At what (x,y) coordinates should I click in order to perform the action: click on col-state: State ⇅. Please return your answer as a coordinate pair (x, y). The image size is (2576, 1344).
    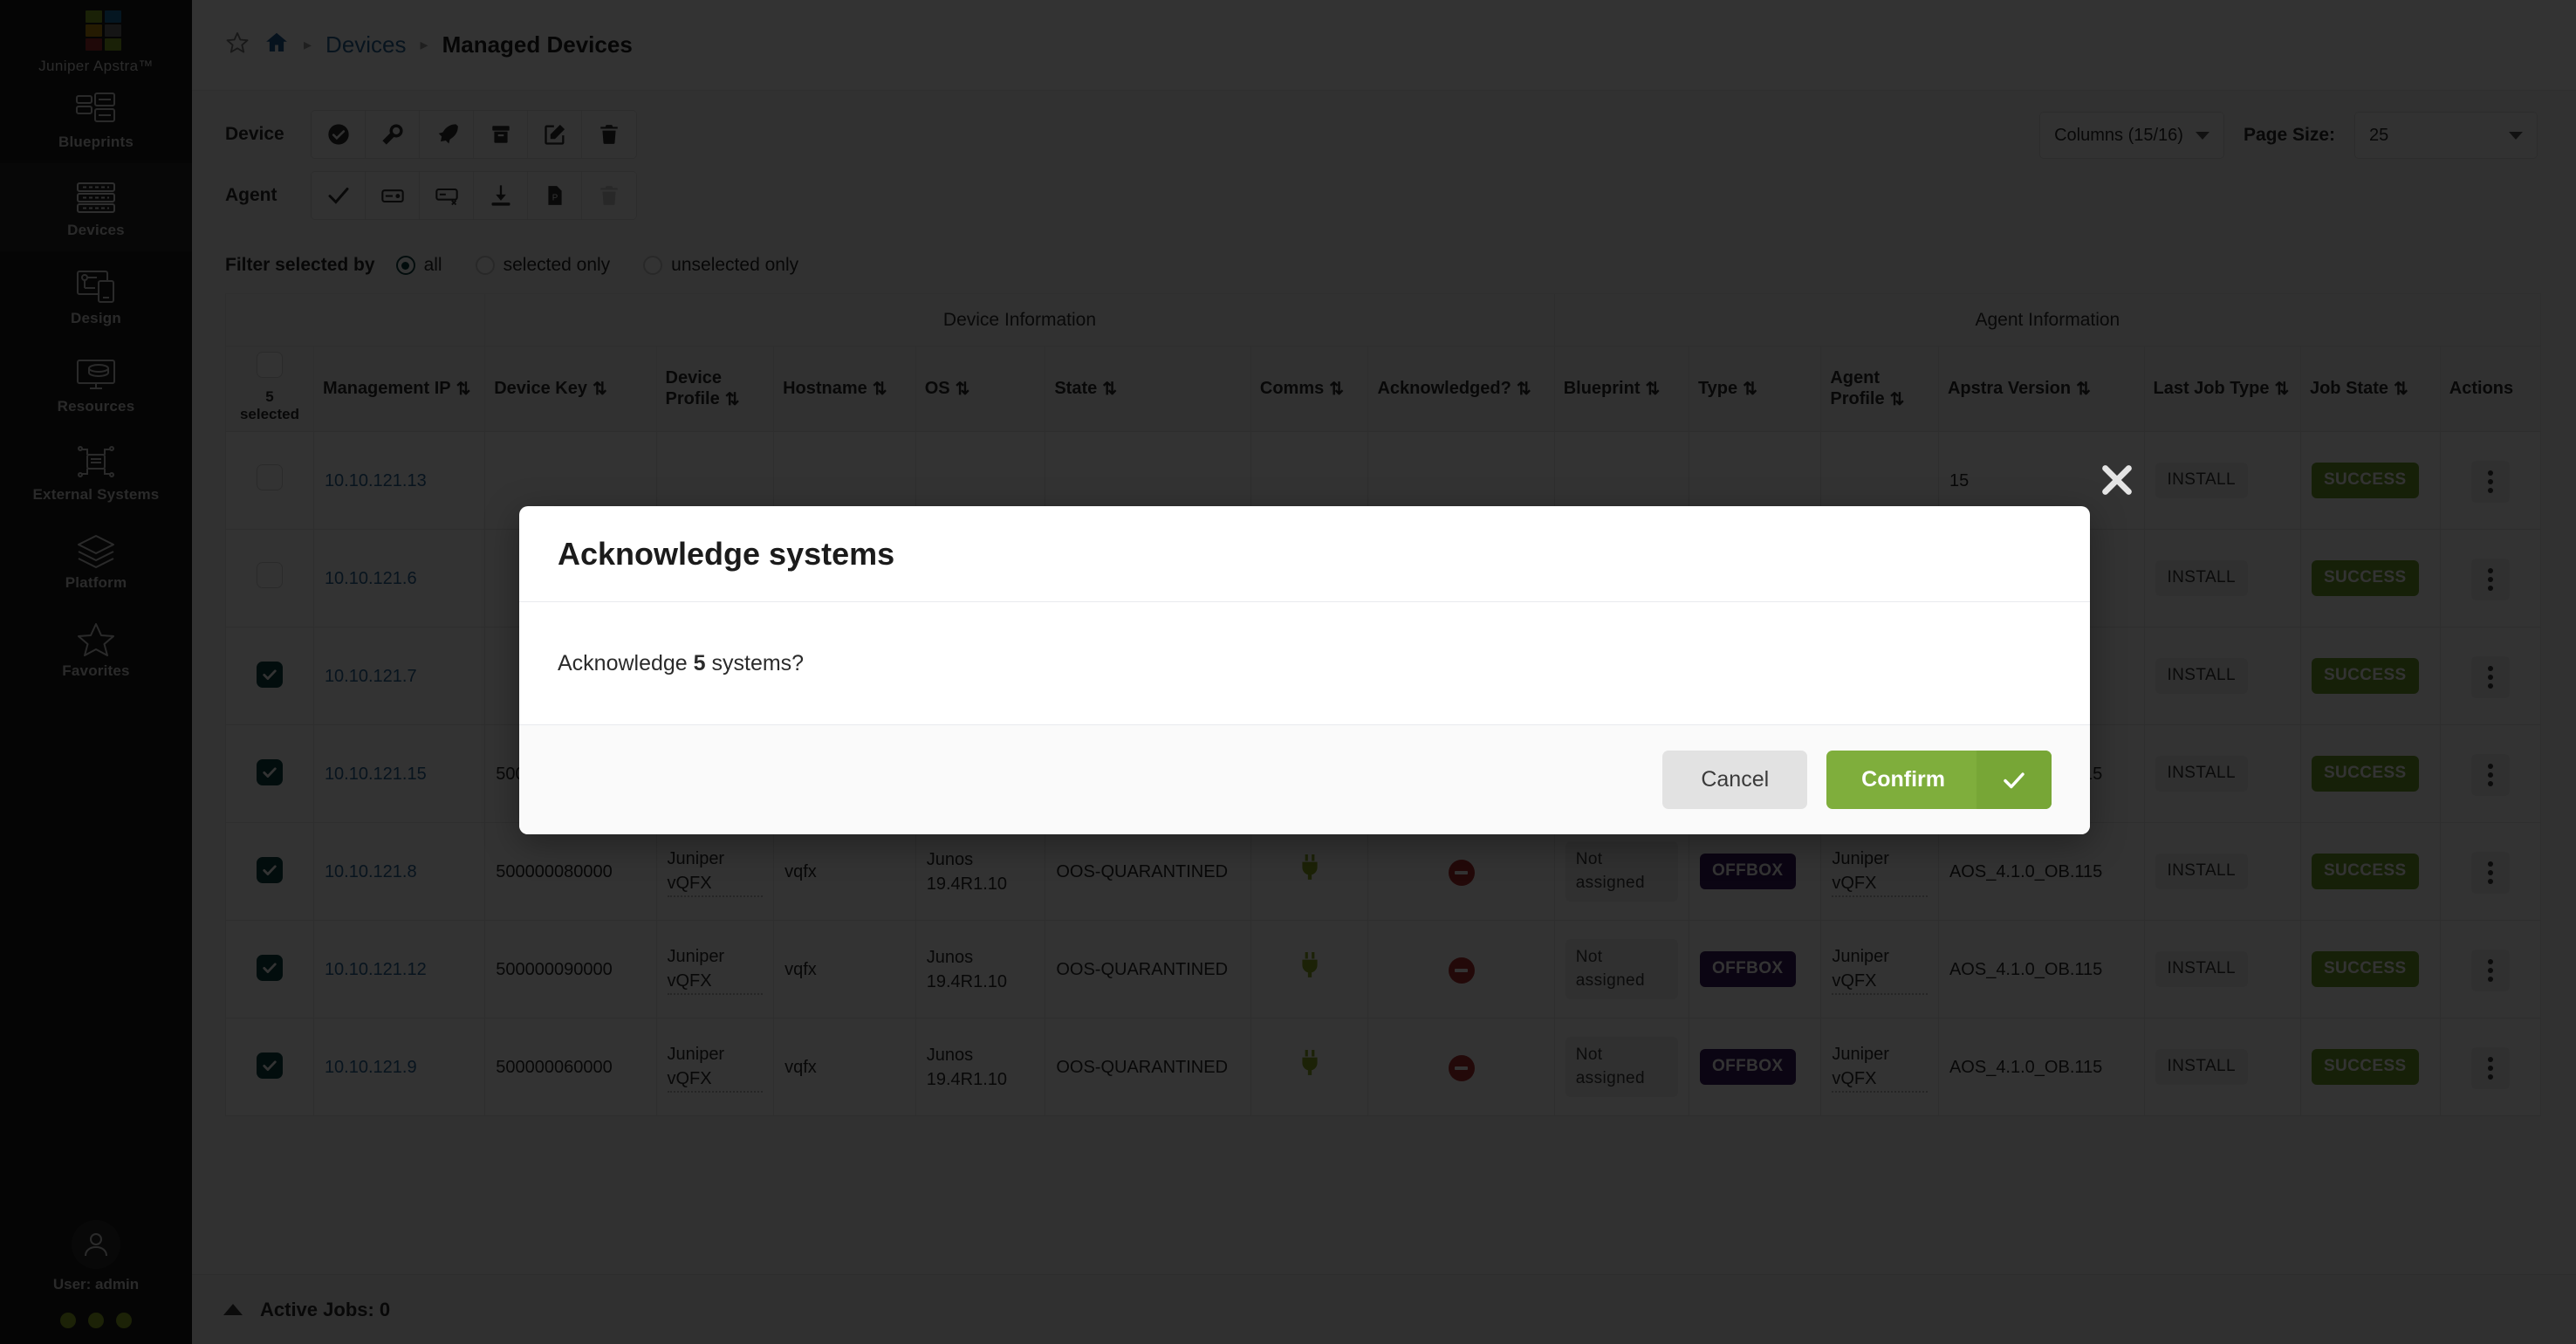
    Looking at the image, I should click on (1148, 389).